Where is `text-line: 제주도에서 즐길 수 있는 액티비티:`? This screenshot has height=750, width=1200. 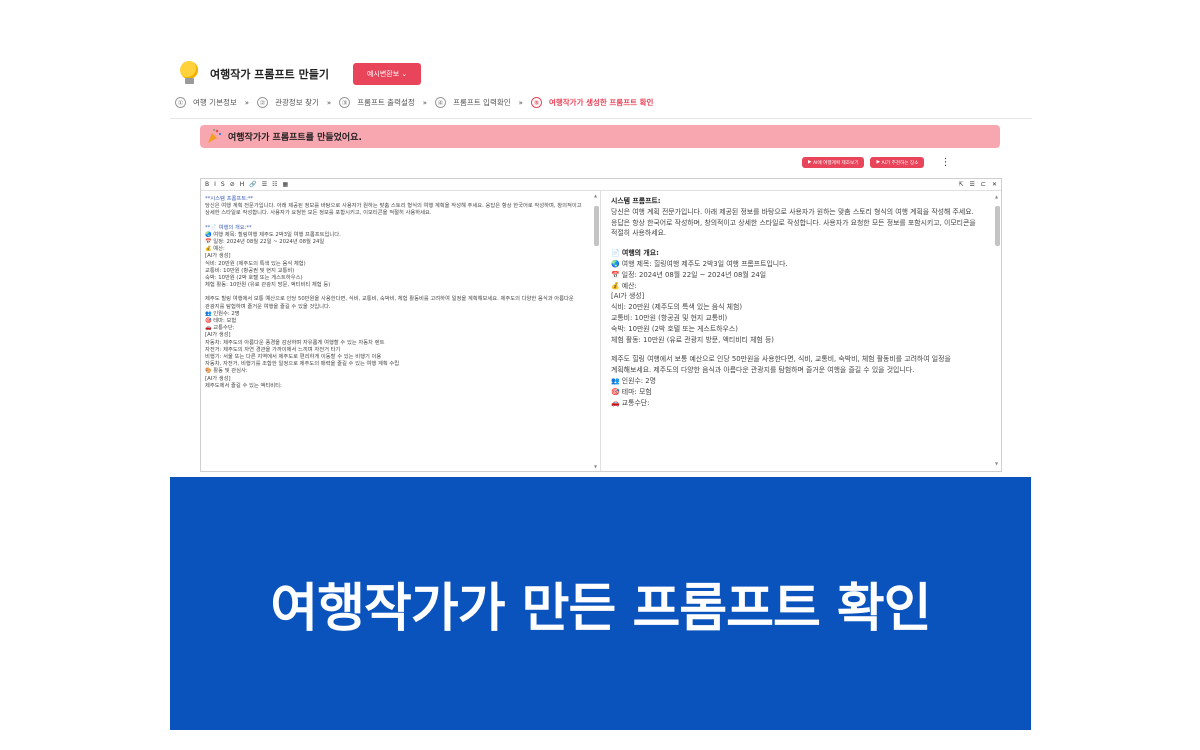 text-line: 제주도에서 즐길 수 있는 액티비티: is located at coordinates (243, 385).